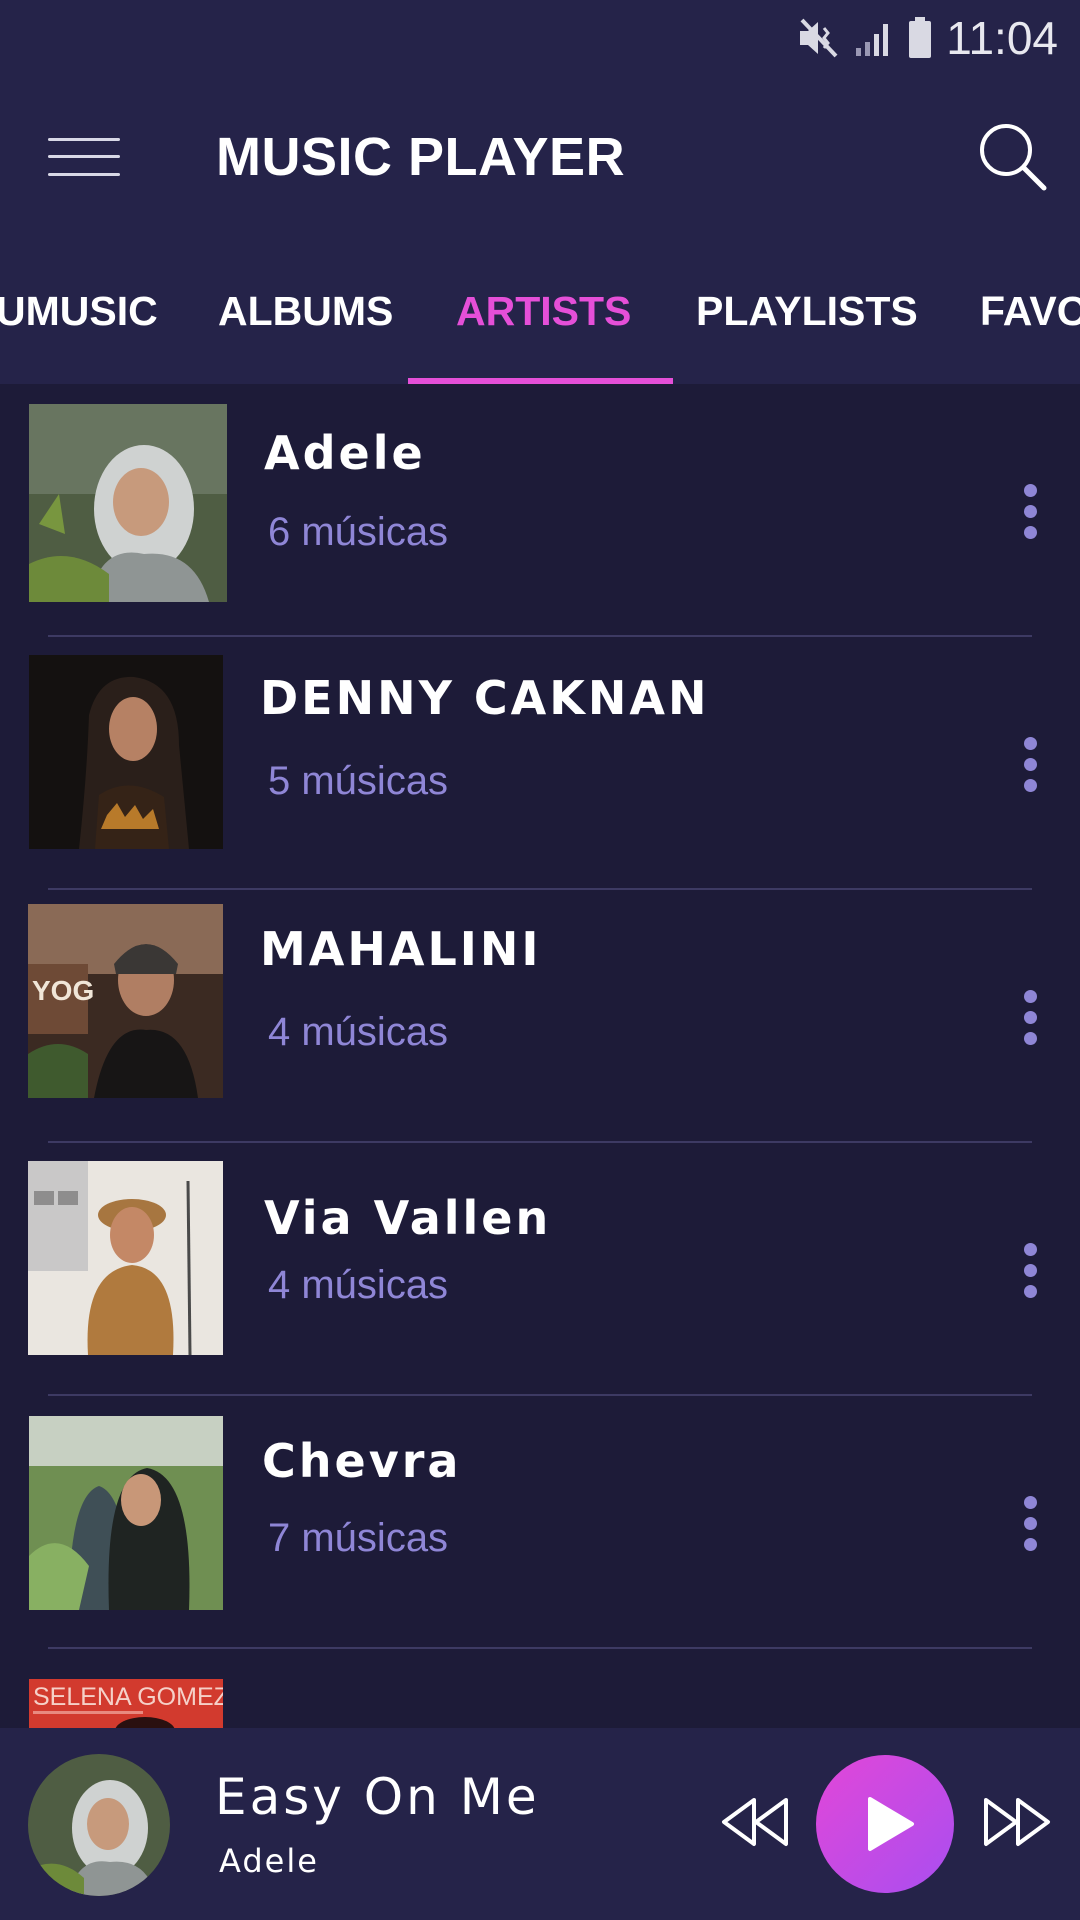 Image resolution: width=1080 pixels, height=1920 pixels. I want to click on menu-icon, so click(84, 156).